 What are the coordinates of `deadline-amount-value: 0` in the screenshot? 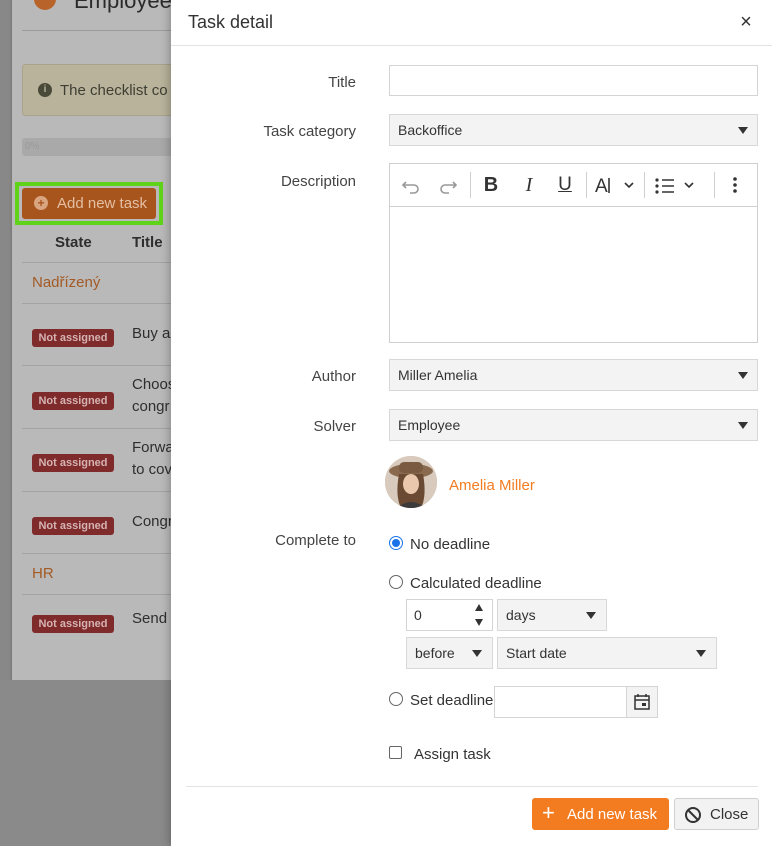 It's located at (418, 615).